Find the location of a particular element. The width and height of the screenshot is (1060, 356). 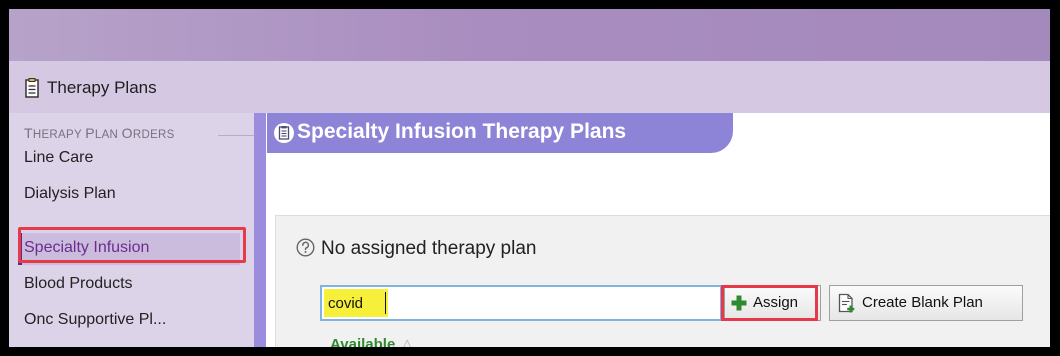

sidebar-item-line-care: Line Care is located at coordinates (58, 158).